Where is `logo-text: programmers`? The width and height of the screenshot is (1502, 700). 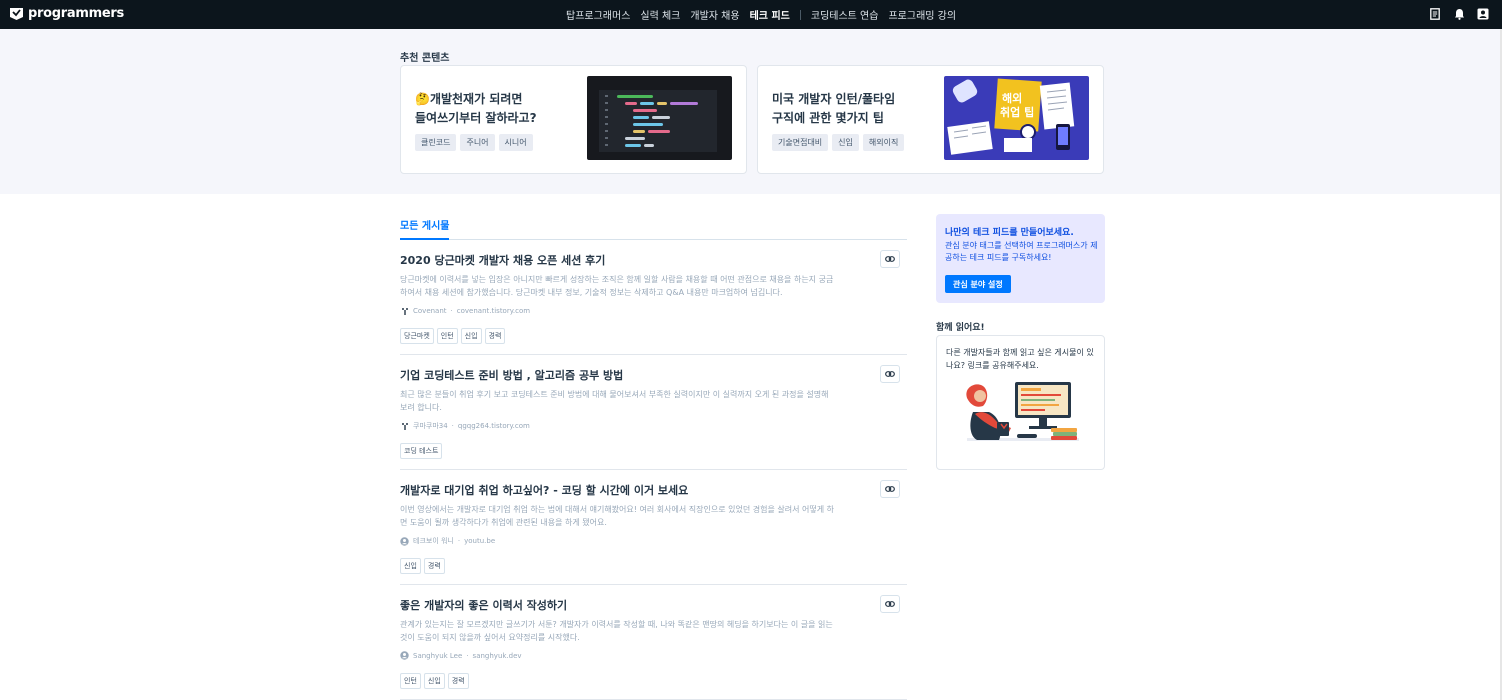 logo-text: programmers is located at coordinates (76, 13).